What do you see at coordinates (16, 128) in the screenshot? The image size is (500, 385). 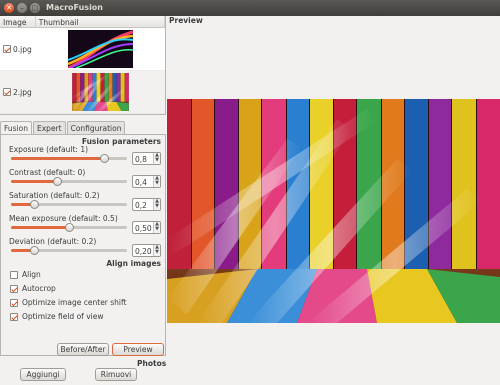 I see `tab-fusion: Fusion` at bounding box center [16, 128].